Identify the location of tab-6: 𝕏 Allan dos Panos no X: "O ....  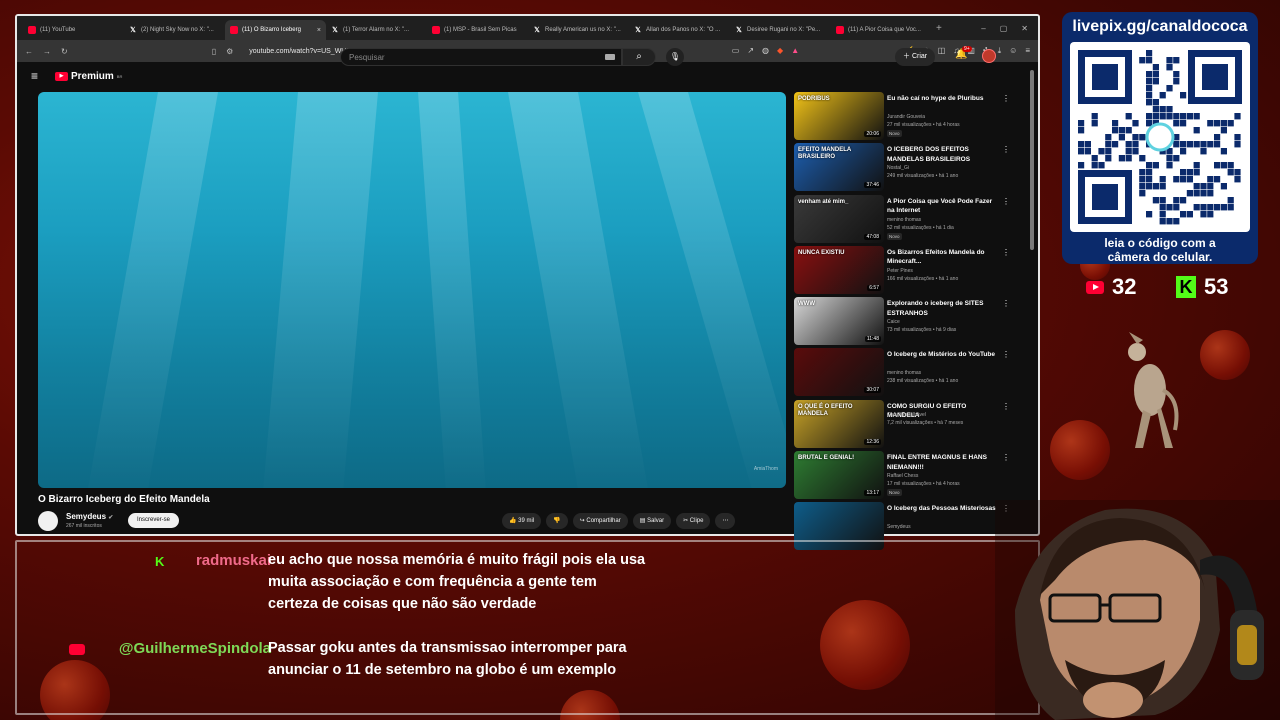
(679, 30).